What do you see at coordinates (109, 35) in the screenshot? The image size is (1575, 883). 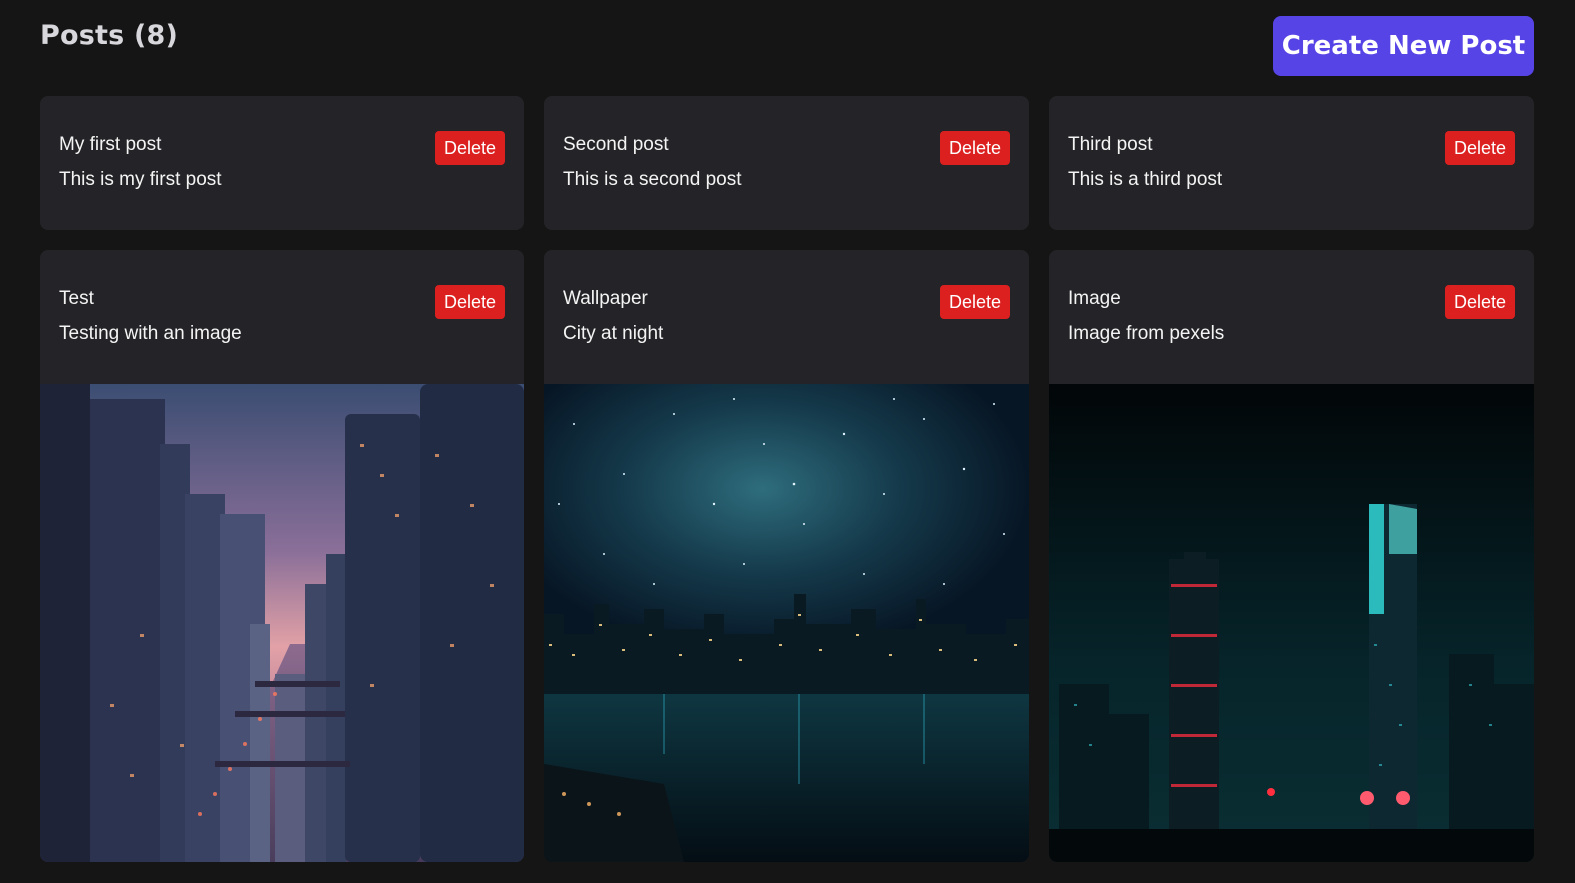 I see `page-title: Posts (8)` at bounding box center [109, 35].